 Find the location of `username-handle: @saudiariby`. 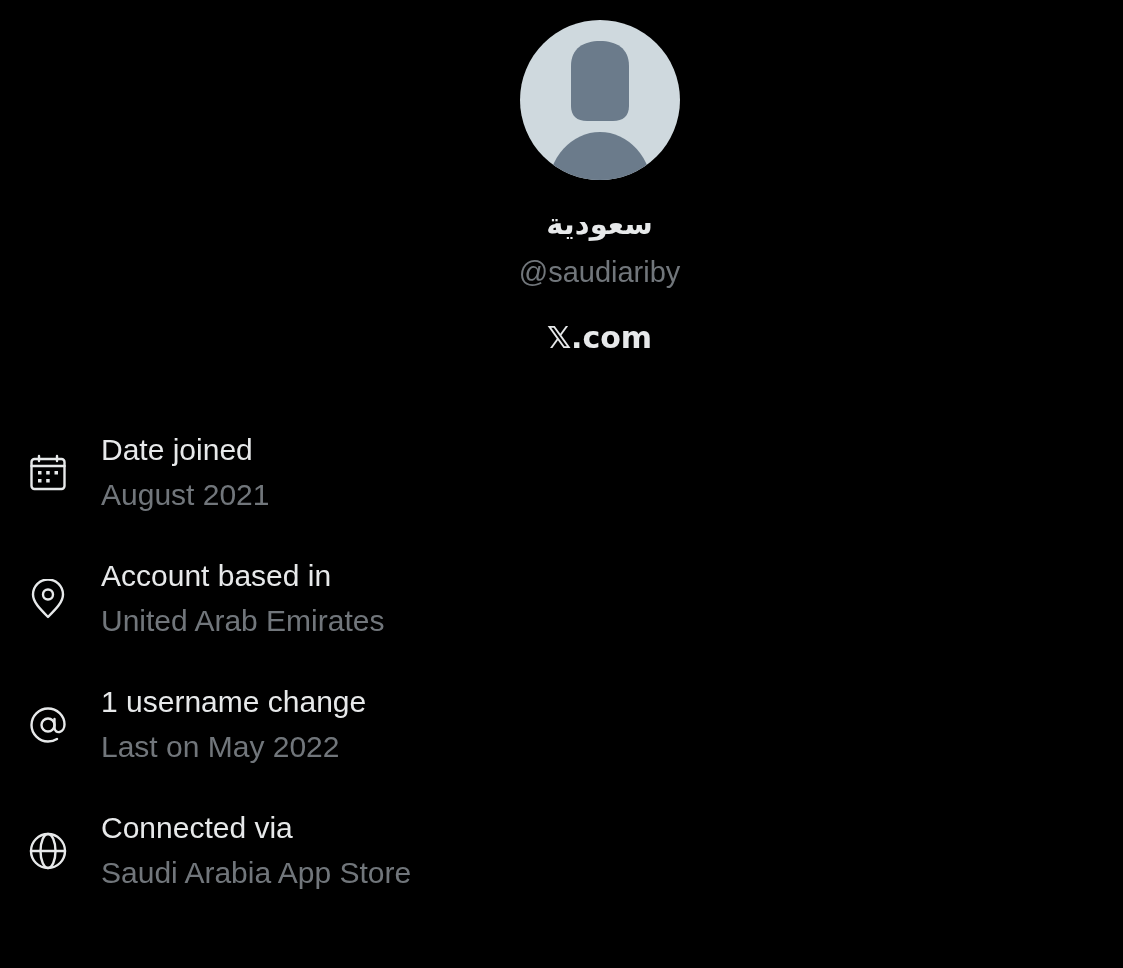

username-handle: @saudiariby is located at coordinates (599, 272).